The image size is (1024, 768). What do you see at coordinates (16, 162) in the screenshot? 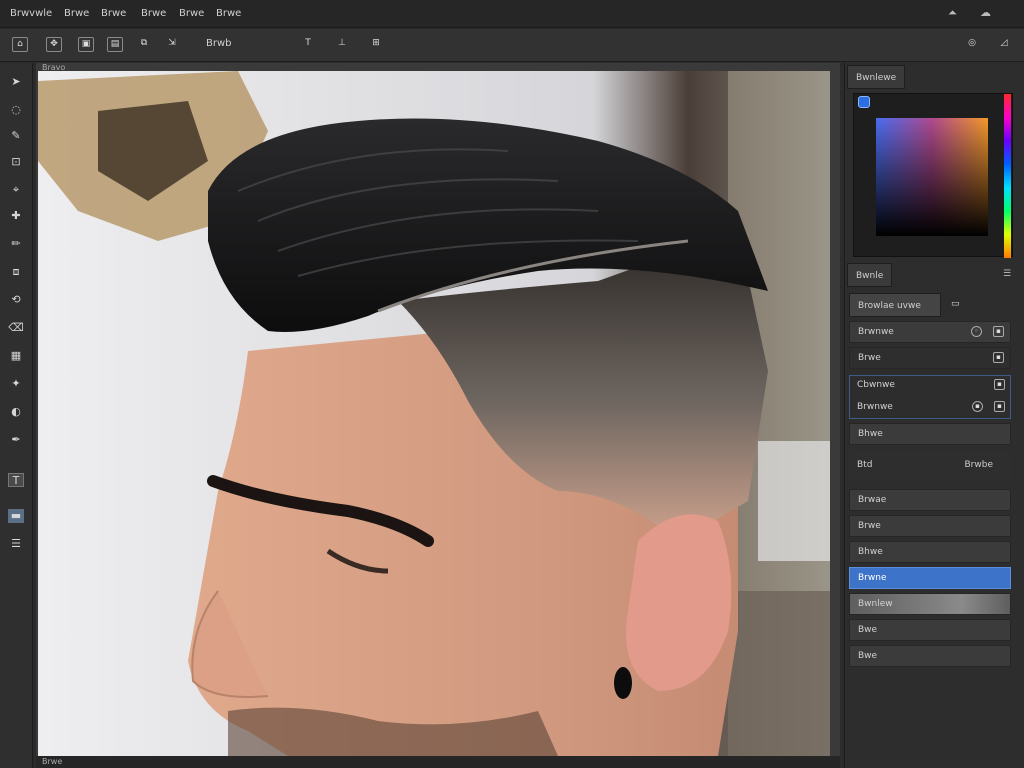
I see `crop-tool-icon: ⊡` at bounding box center [16, 162].